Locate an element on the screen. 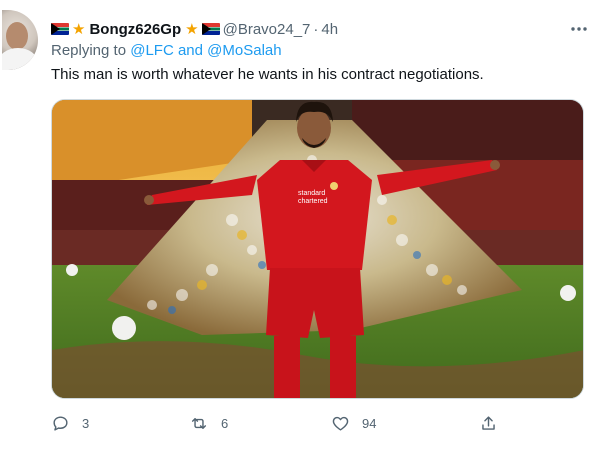 This screenshot has width=600, height=449. like-action: 94 is located at coordinates (353, 423).